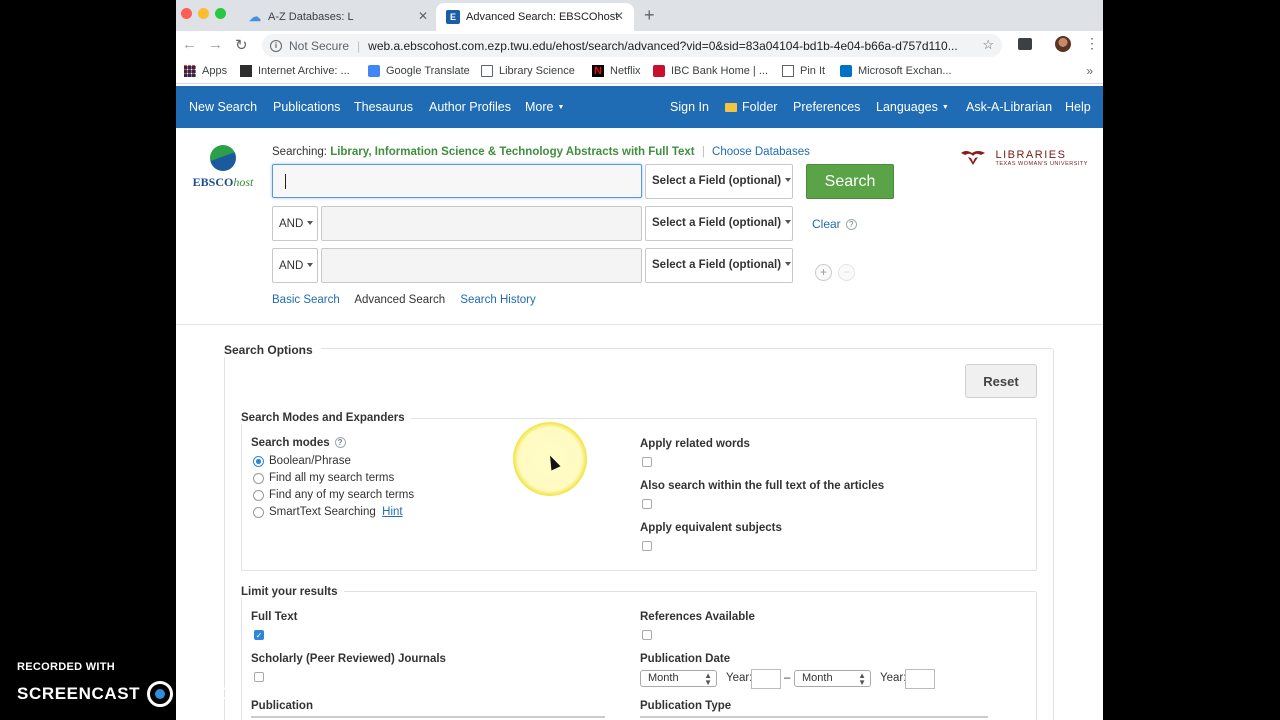 Image resolution: width=1280 pixels, height=720 pixels. Describe the element at coordinates (276, 45) in the screenshot. I see `info-icon: i` at that location.